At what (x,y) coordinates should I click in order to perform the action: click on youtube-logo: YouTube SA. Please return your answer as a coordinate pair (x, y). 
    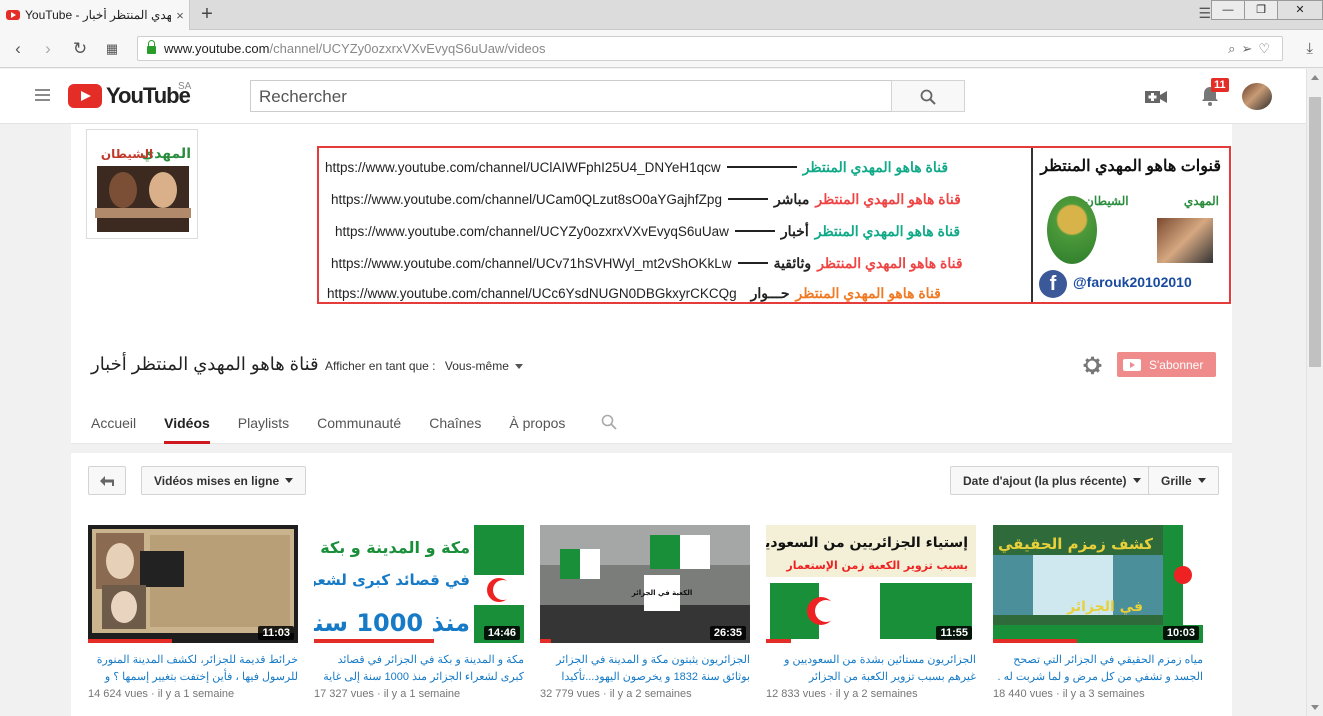
    Looking at the image, I should click on (130, 95).